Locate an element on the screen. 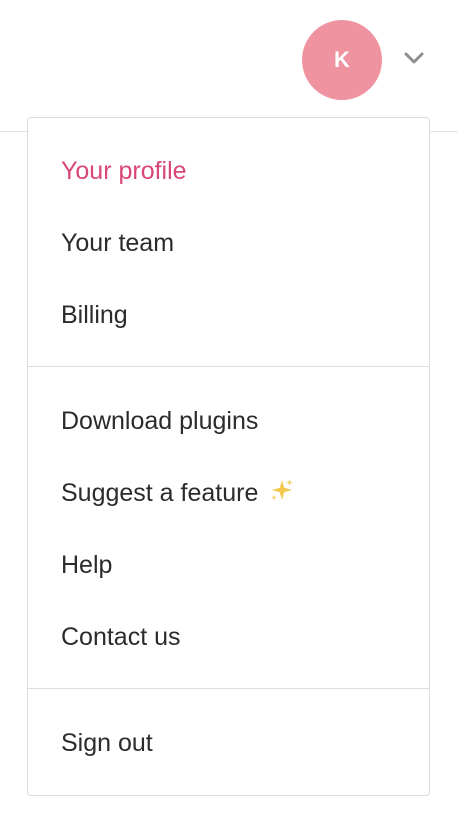  menu-item-label: Sign out is located at coordinates (107, 743).